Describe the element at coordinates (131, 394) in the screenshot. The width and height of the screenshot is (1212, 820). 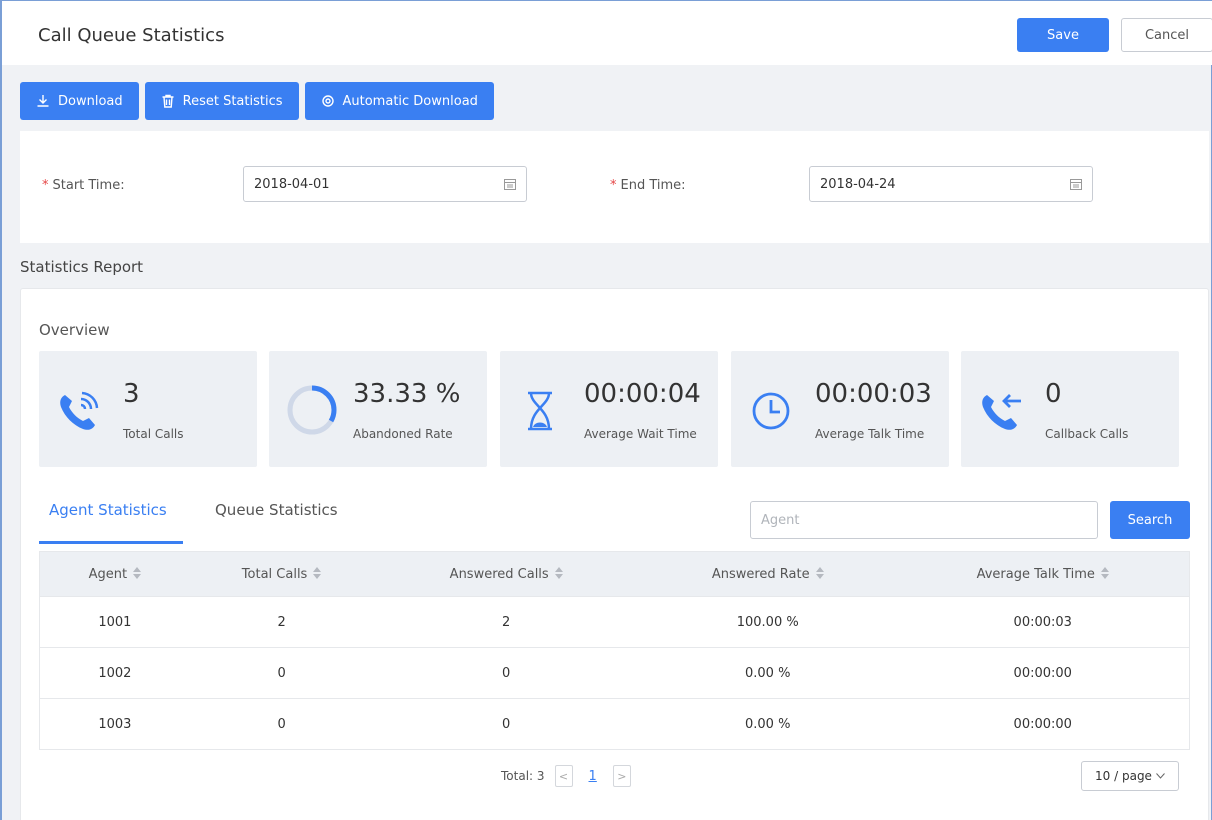
I see `total-calls-value: 3` at that location.